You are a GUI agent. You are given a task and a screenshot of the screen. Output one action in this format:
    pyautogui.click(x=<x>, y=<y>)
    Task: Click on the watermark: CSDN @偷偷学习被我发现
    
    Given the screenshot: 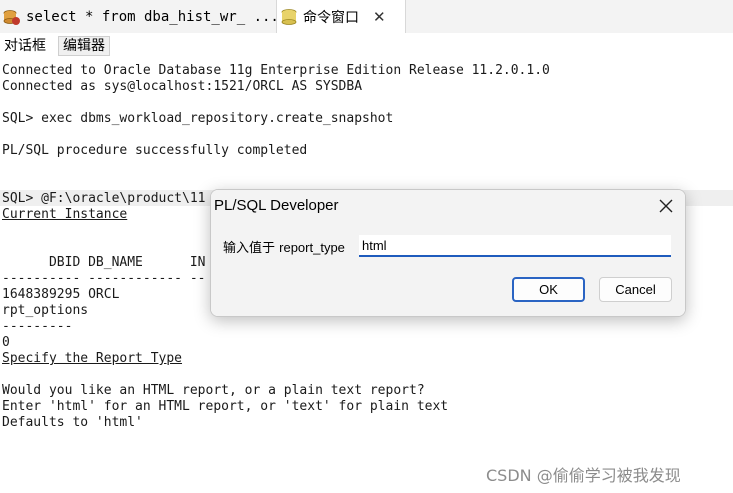 What is the action you would take?
    pyautogui.click(x=583, y=475)
    